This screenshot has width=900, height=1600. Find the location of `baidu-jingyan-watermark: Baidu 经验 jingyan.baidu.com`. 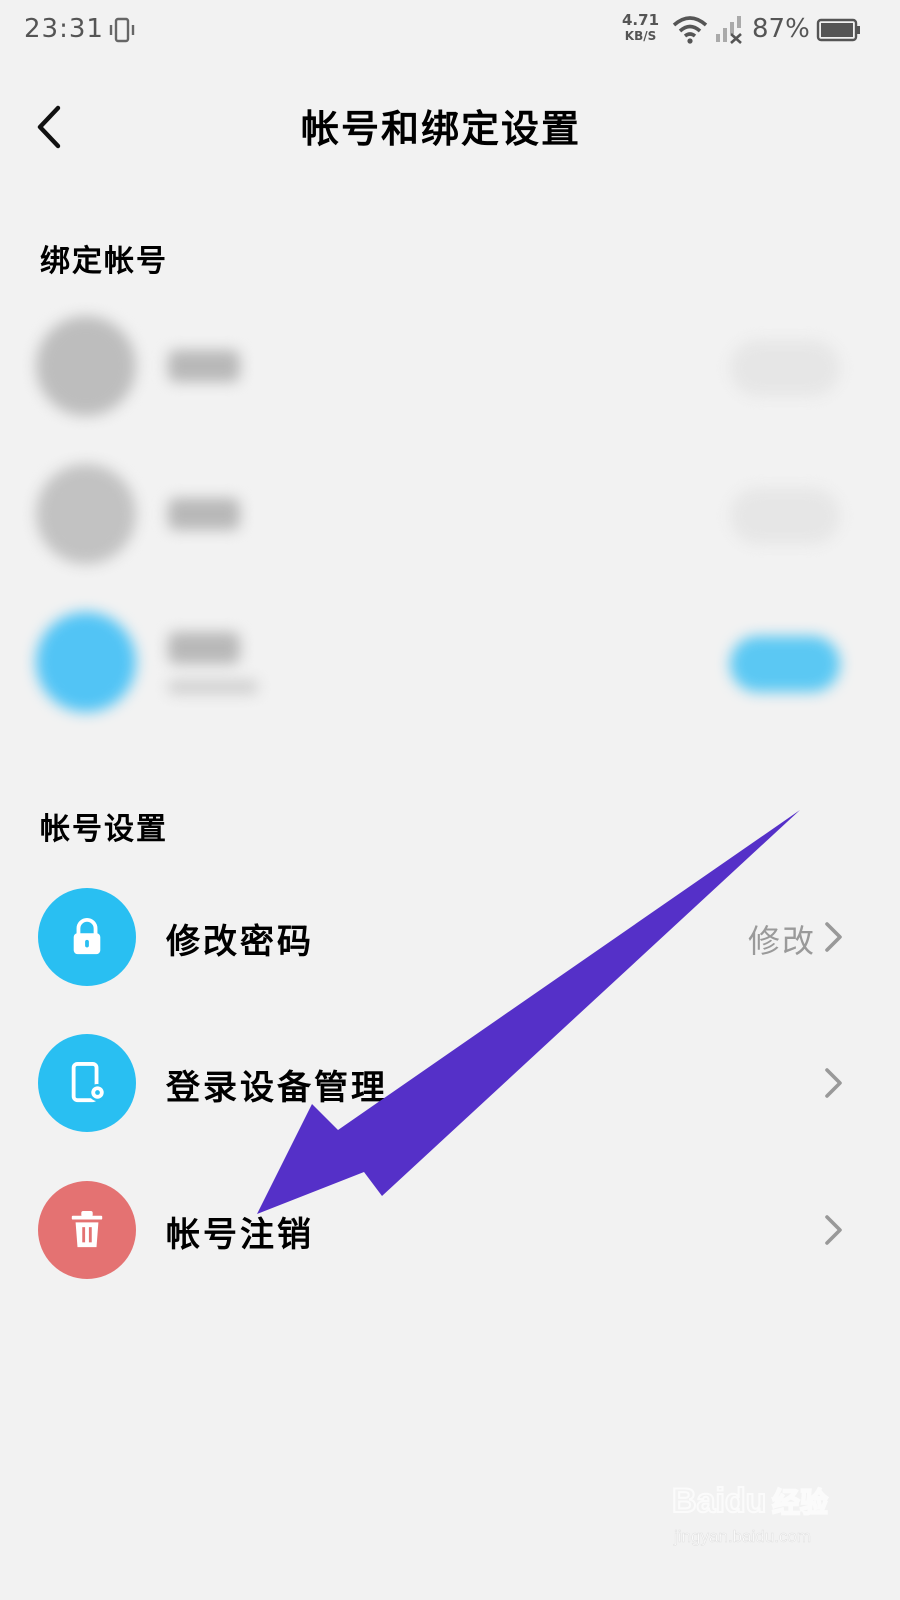

baidu-jingyan-watermark: Baidu 经验 jingyan.baidu.com is located at coordinates (756, 1513).